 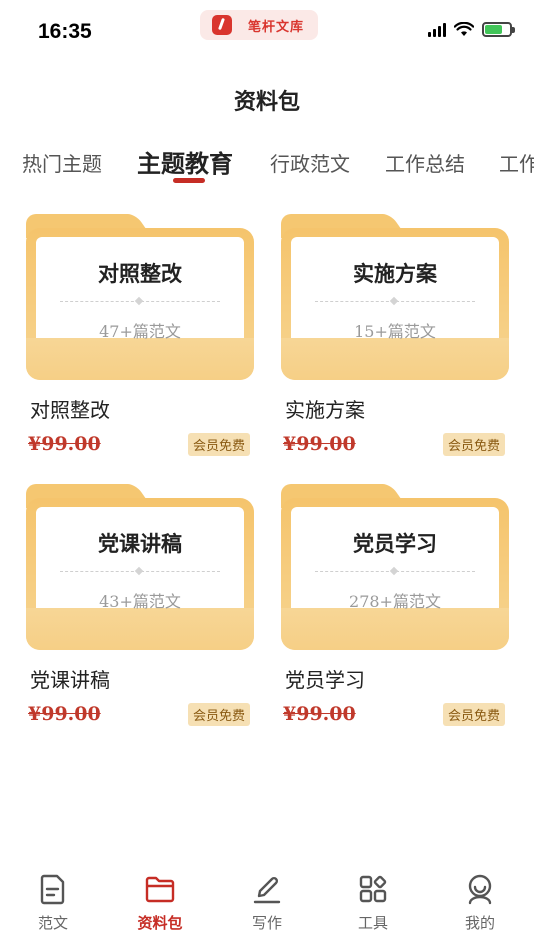 I want to click on tab-work-summary: 工作总结, so click(x=425, y=162).